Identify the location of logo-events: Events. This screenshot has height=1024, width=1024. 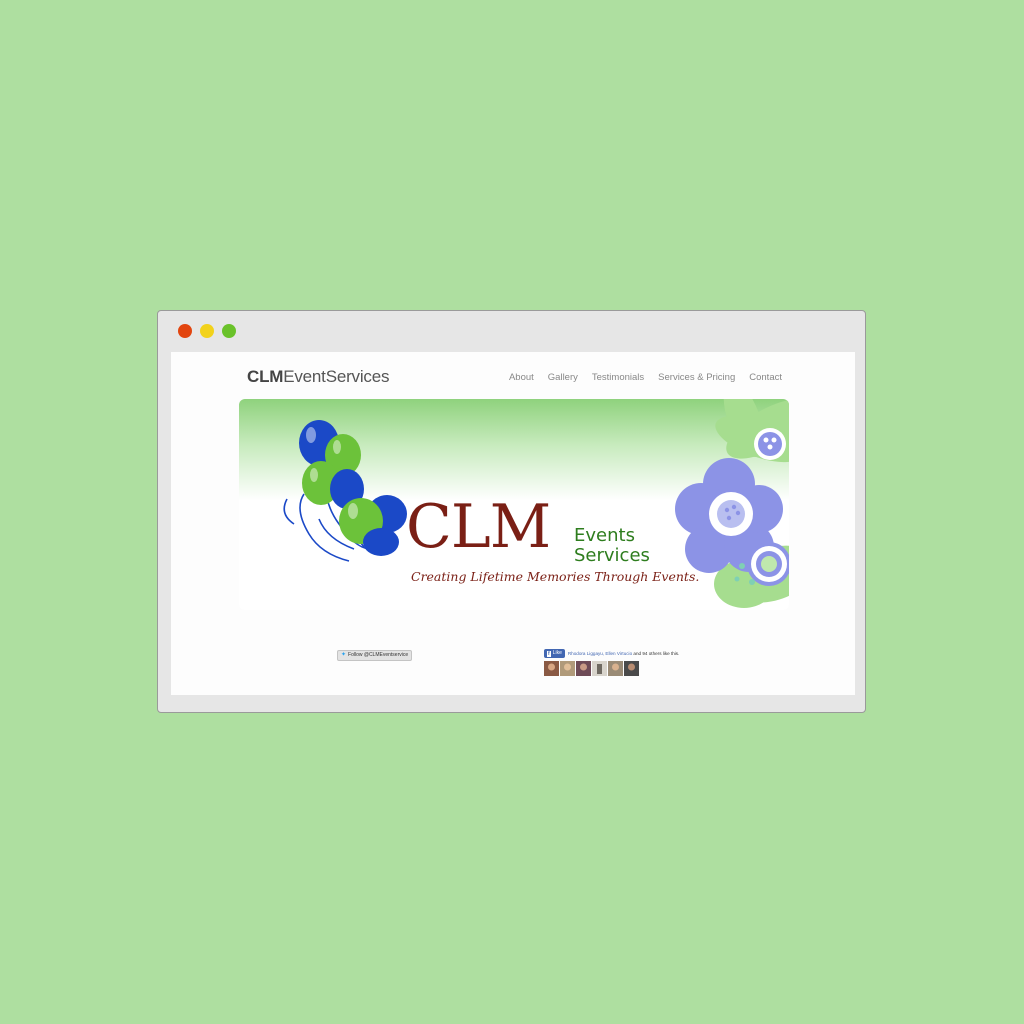
(604, 535).